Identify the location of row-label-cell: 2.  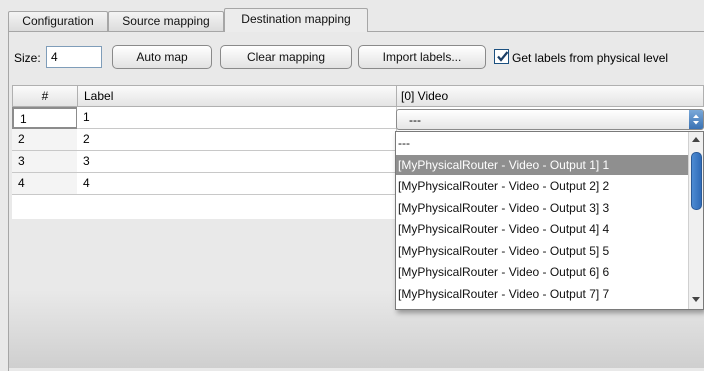
(237, 140).